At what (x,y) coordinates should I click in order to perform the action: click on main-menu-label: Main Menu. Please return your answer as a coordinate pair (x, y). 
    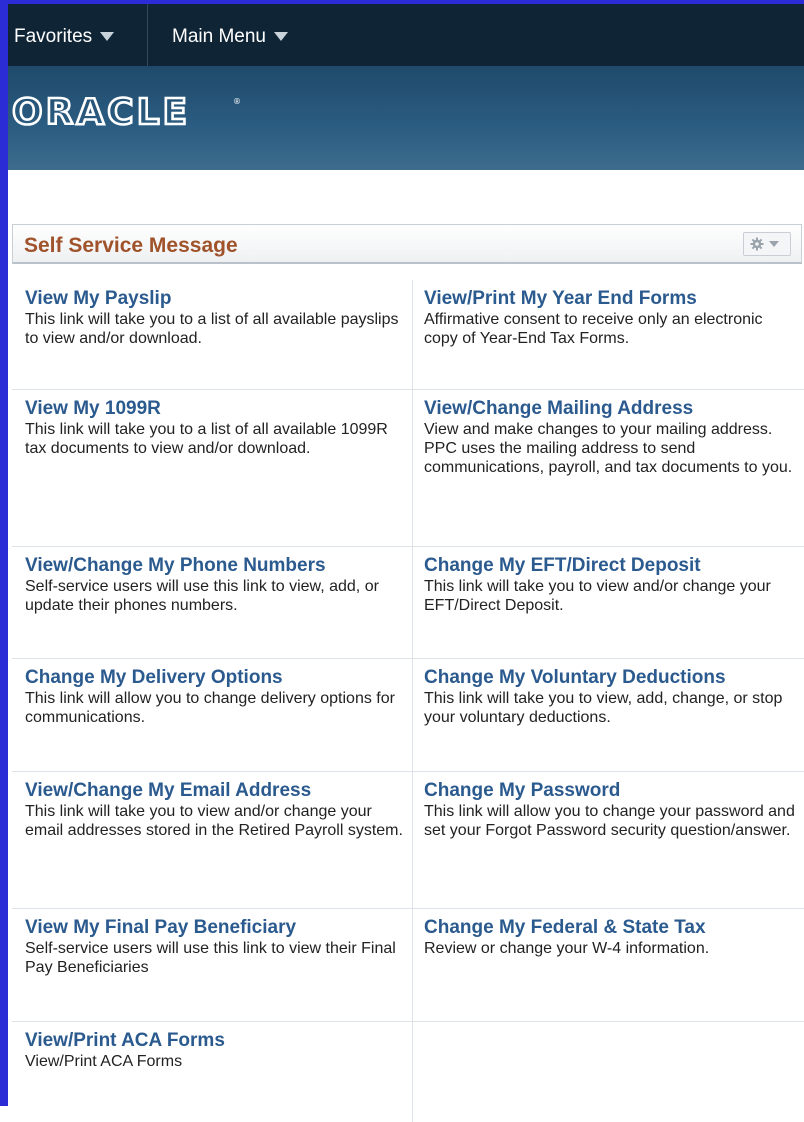
    Looking at the image, I should click on (219, 36).